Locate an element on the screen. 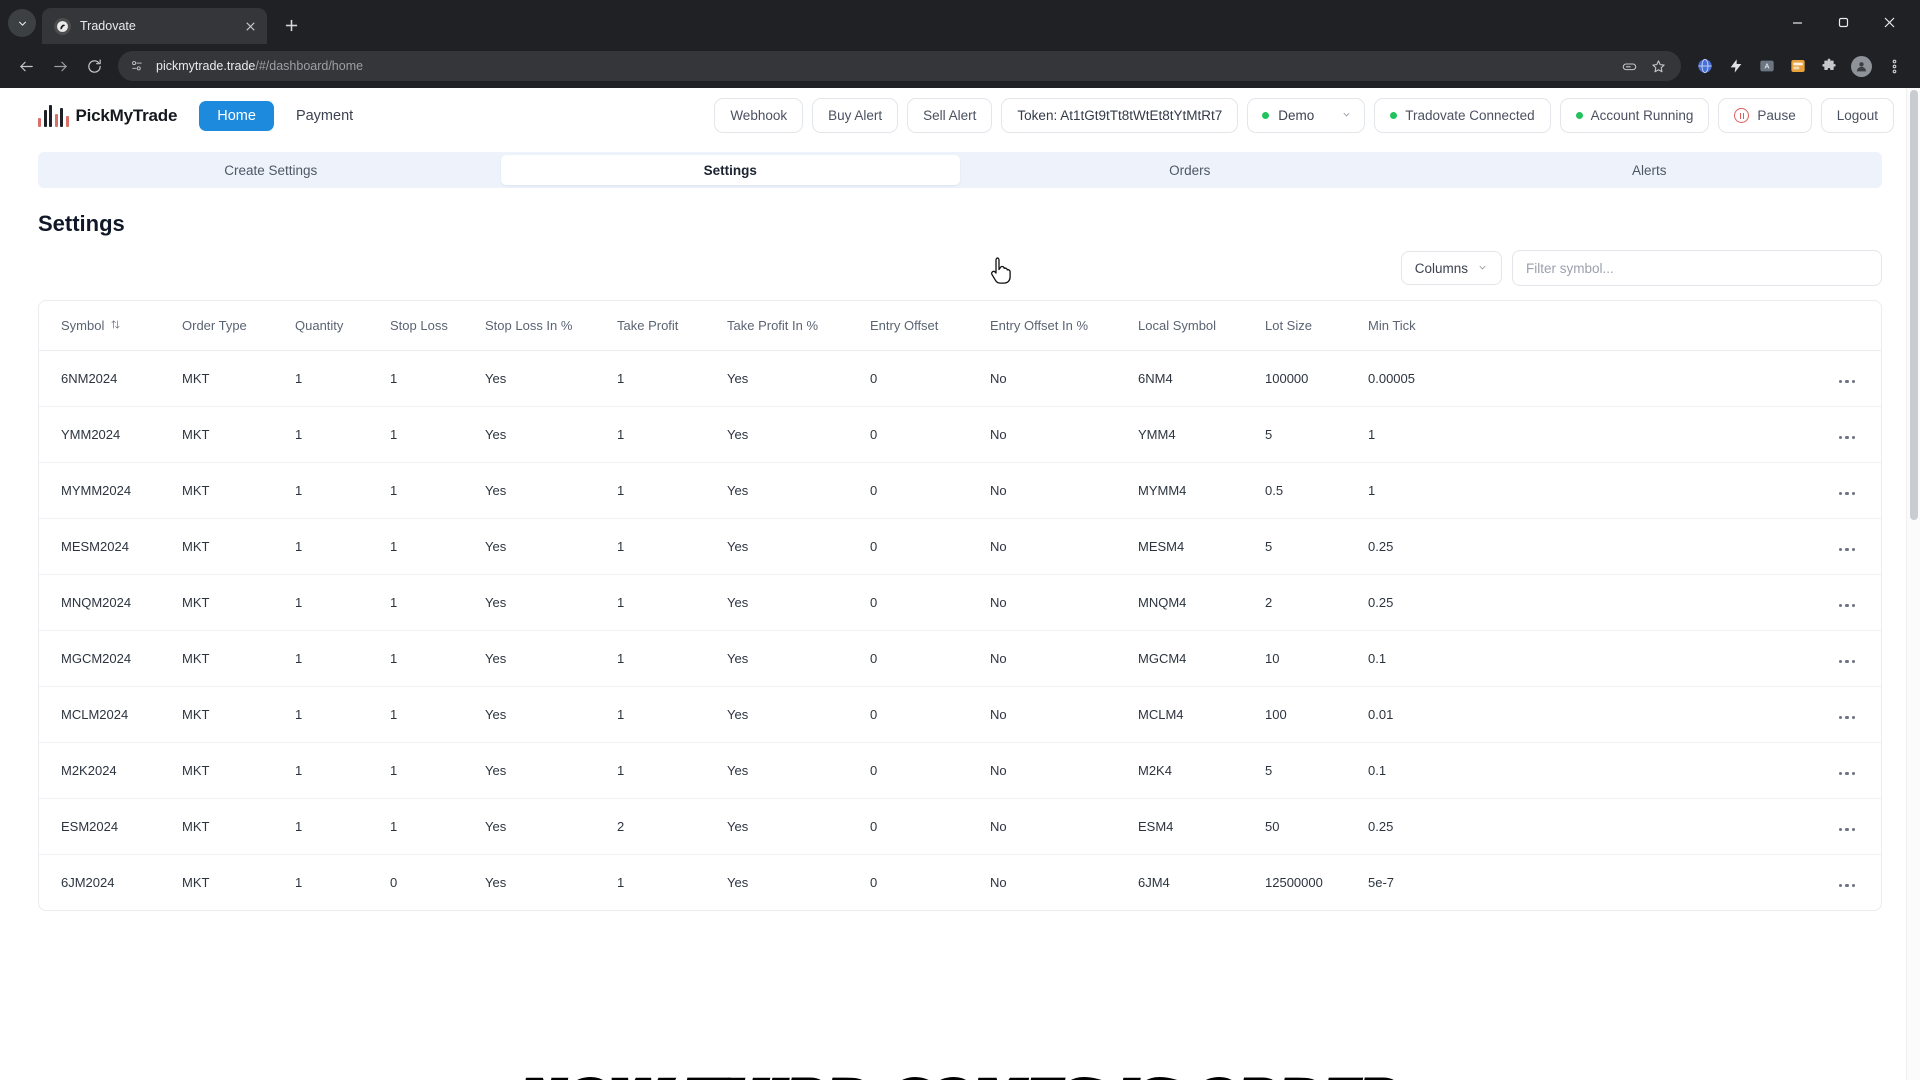  reload-icon is located at coordinates (94, 66).